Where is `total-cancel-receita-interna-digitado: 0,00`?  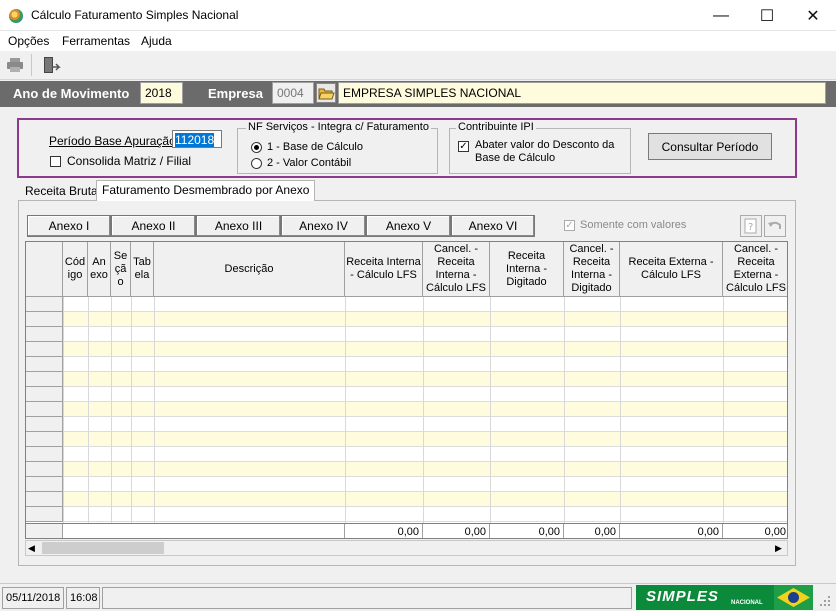
total-cancel-receita-interna-digitado: 0,00 is located at coordinates (592, 531).